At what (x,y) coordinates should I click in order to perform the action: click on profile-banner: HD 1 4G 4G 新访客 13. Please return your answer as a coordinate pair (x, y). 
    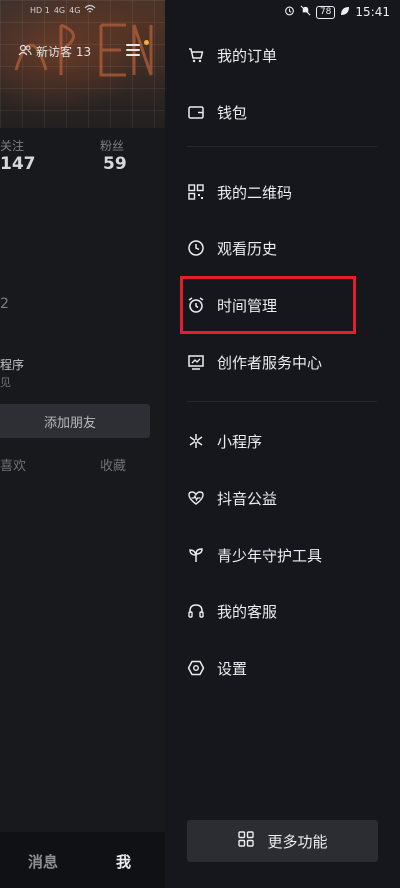
    Looking at the image, I should click on (82, 64).